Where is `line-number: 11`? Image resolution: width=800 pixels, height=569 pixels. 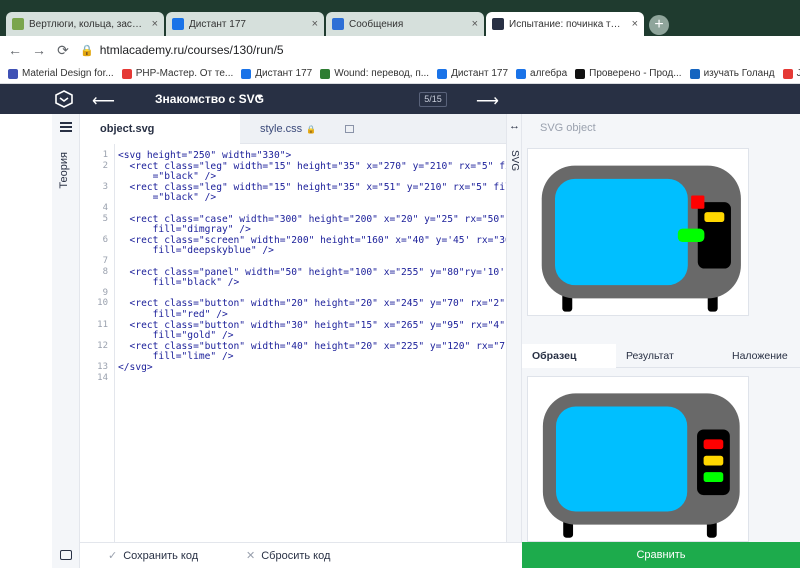
line-number: 11 is located at coordinates (102, 324).